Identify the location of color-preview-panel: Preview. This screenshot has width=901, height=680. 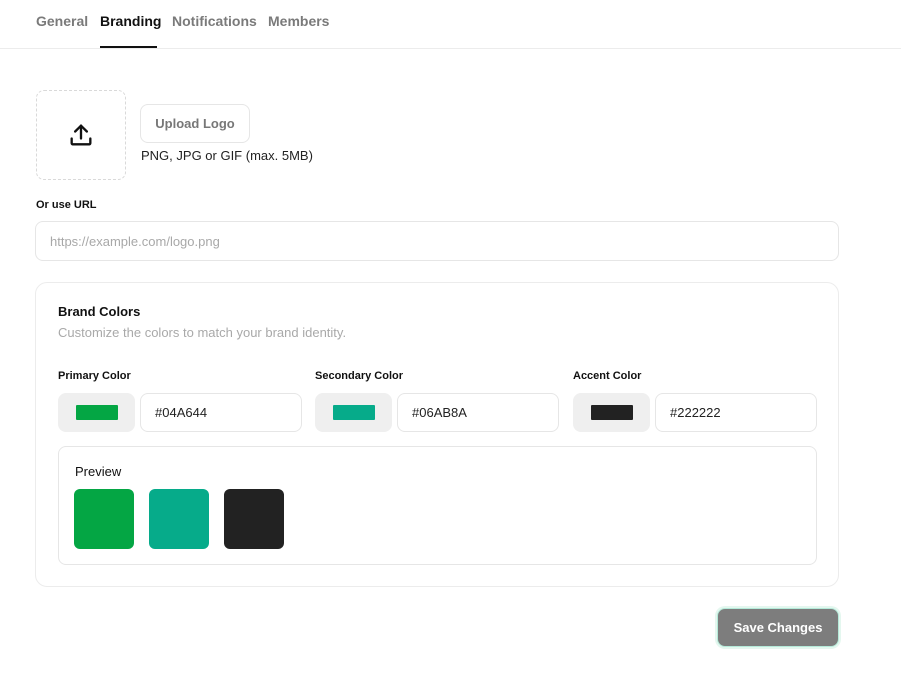
(437, 505).